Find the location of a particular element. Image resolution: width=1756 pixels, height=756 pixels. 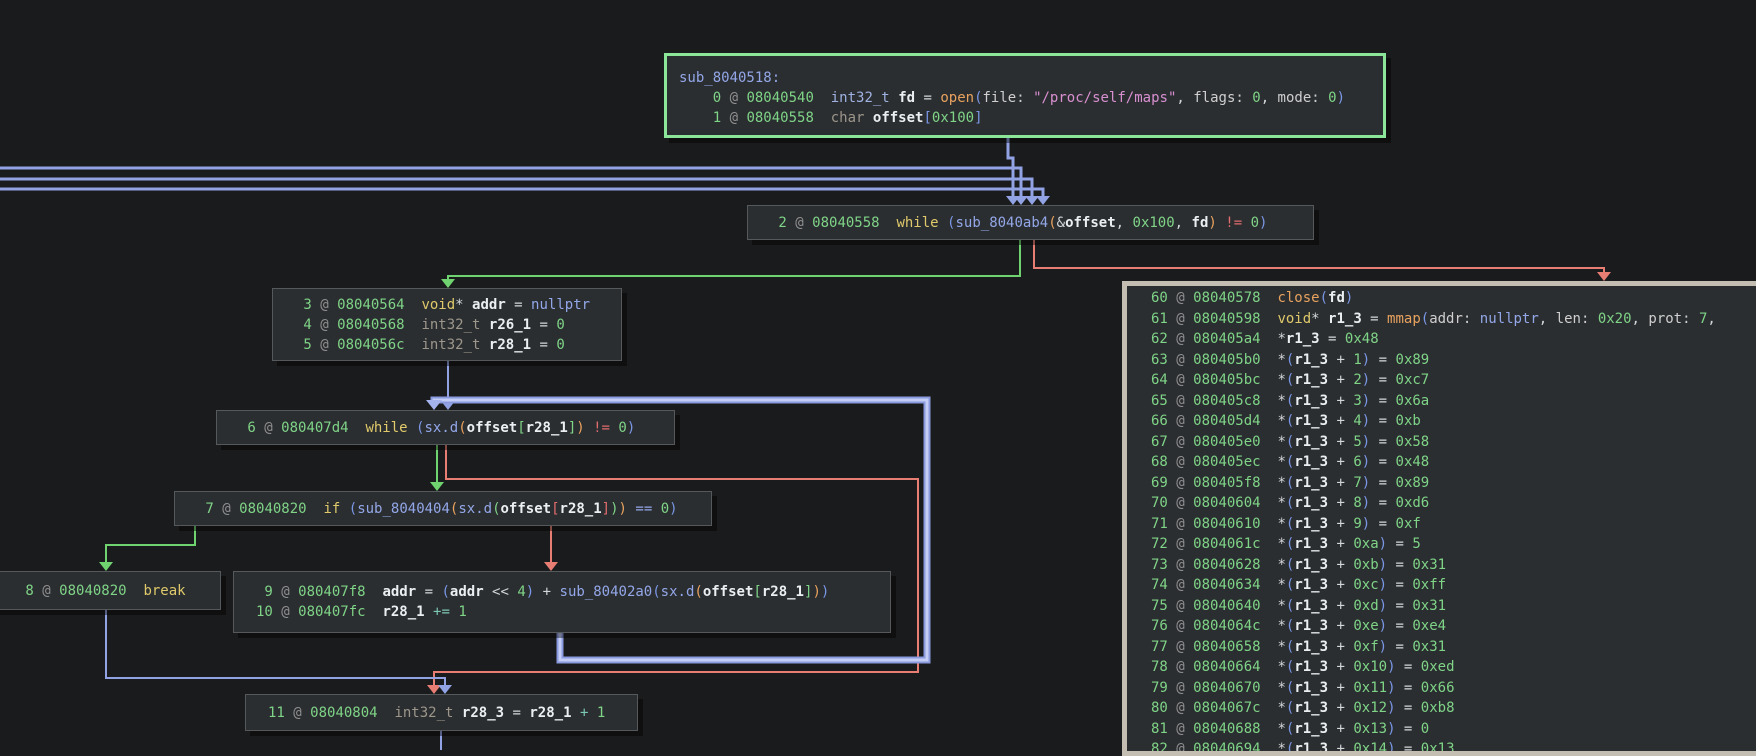

code-line: 1 @ 08040558 char offset[0x100] is located at coordinates (831, 117).